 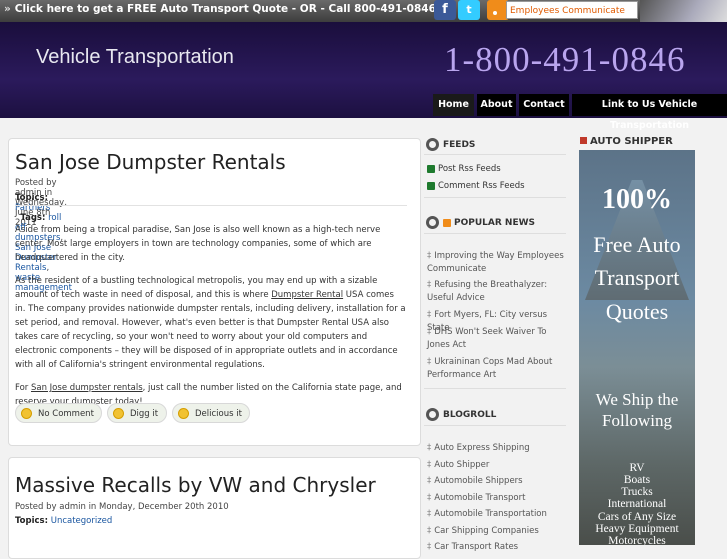 What do you see at coordinates (490, 514) in the screenshot?
I see `blogroll-item-label: Automobile Transportation` at bounding box center [490, 514].